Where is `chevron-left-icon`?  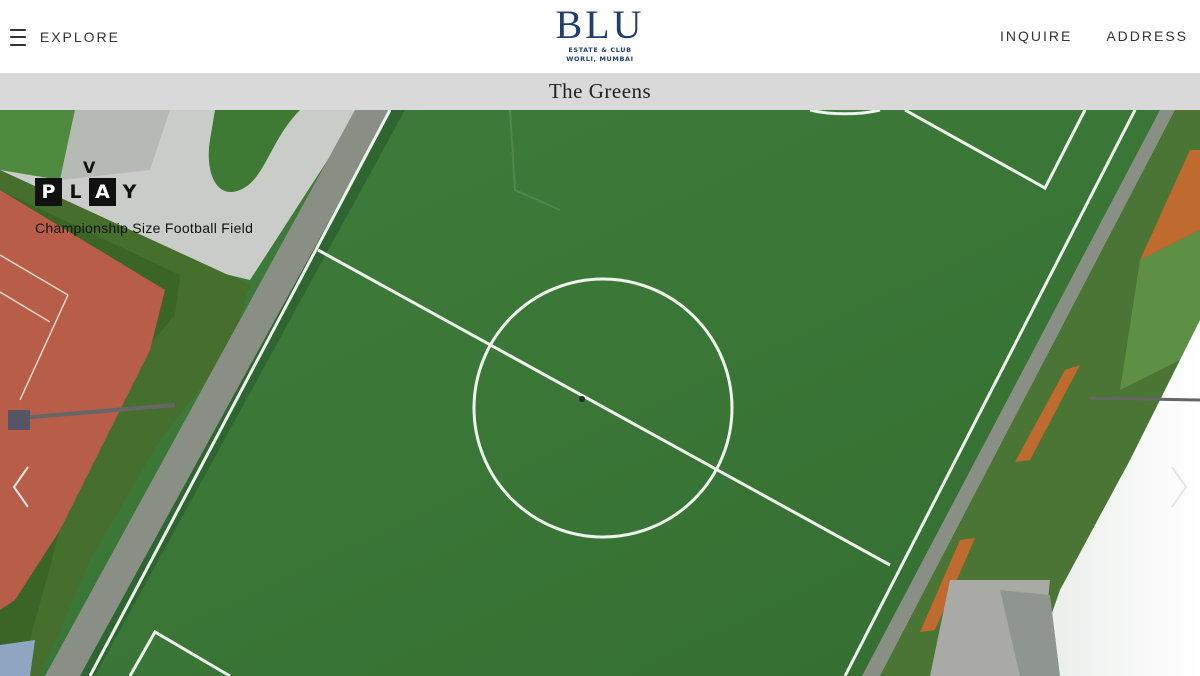
chevron-left-icon is located at coordinates (21, 487).